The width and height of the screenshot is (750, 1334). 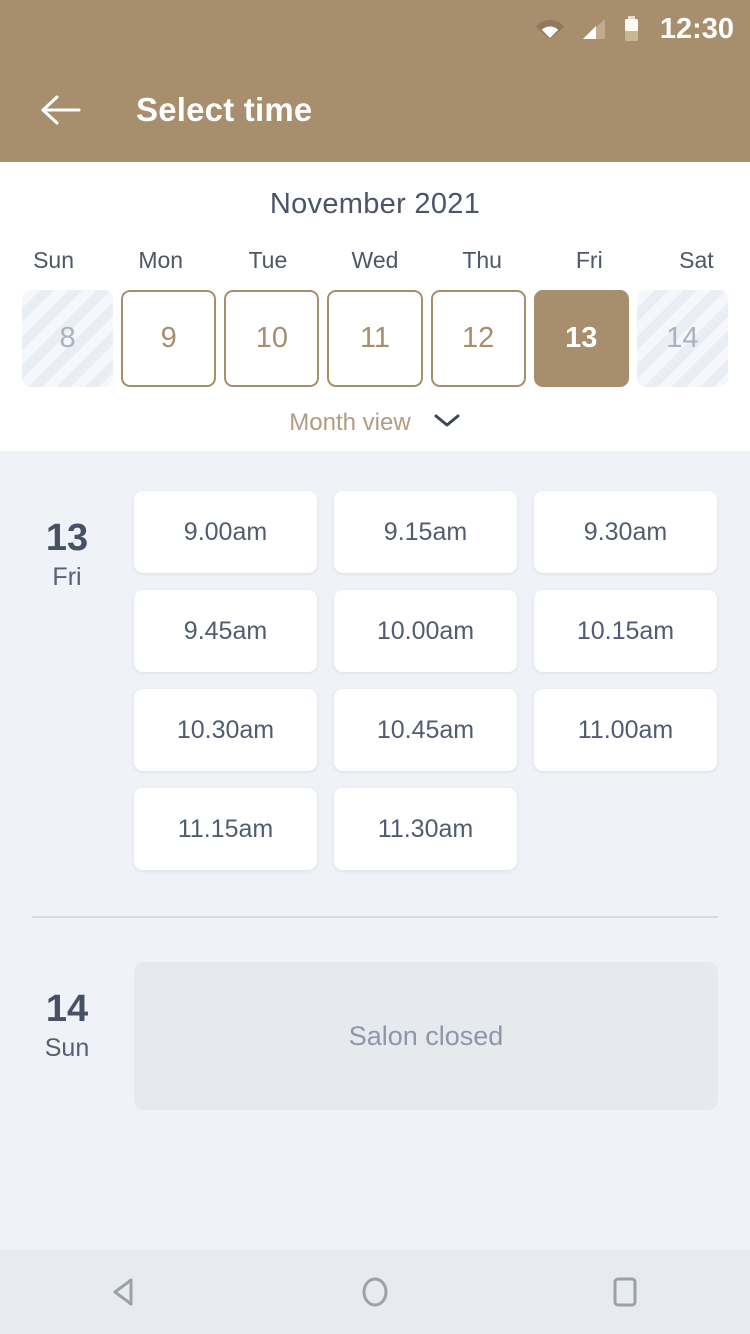 I want to click on day-label-weekday: Fri, so click(x=67, y=576).